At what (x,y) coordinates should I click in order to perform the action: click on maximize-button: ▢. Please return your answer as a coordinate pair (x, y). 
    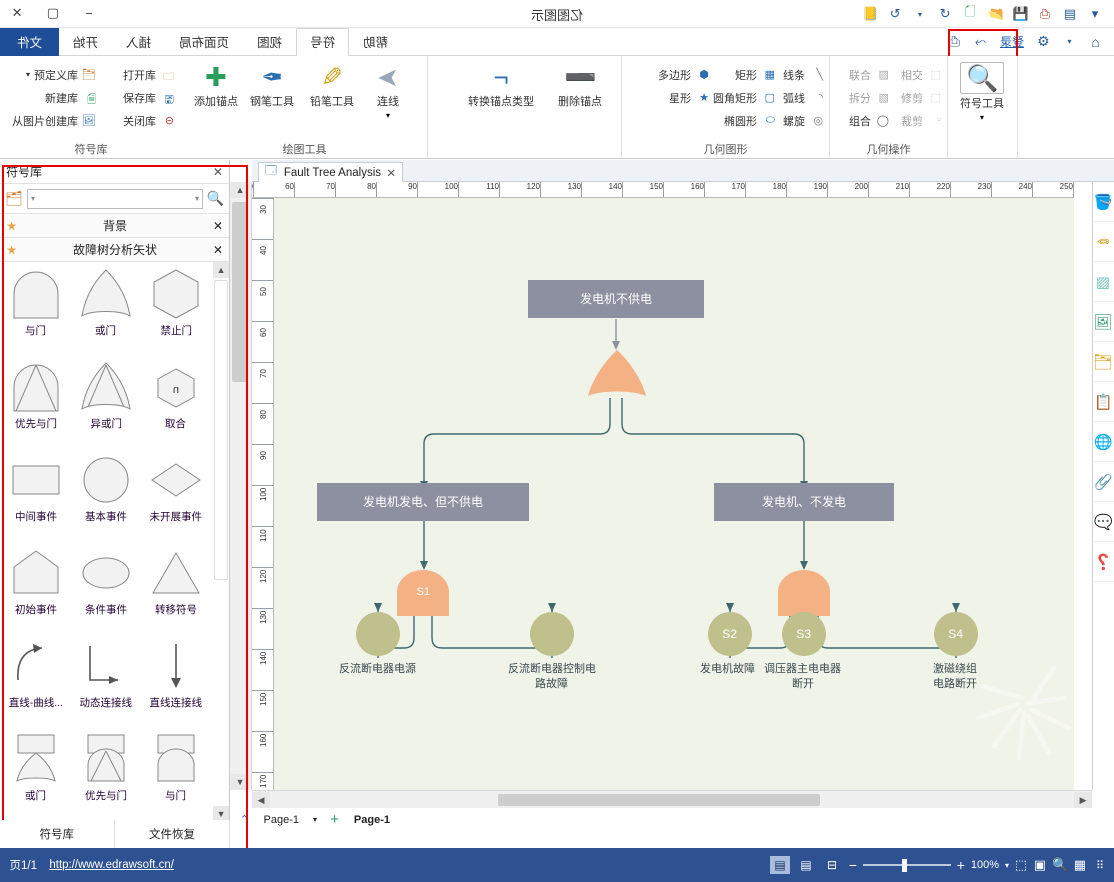
    Looking at the image, I should click on (53, 13).